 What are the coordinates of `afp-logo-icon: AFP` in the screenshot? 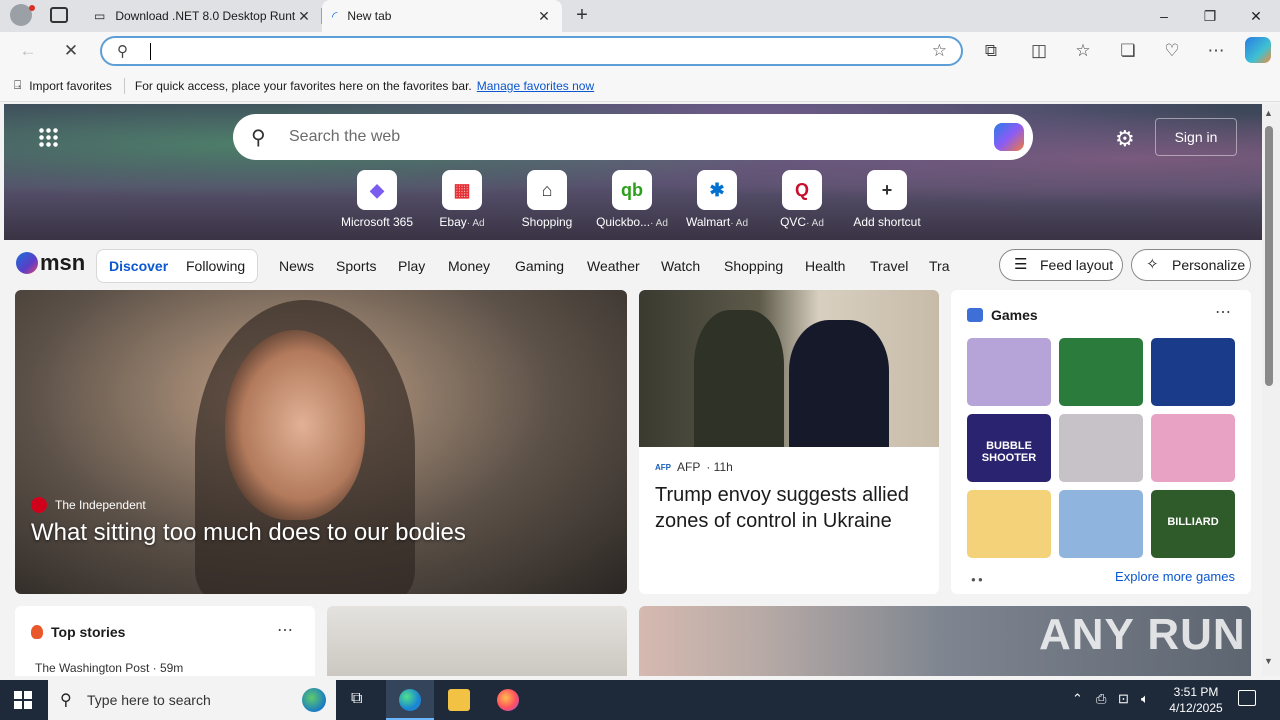 It's located at (663, 467).